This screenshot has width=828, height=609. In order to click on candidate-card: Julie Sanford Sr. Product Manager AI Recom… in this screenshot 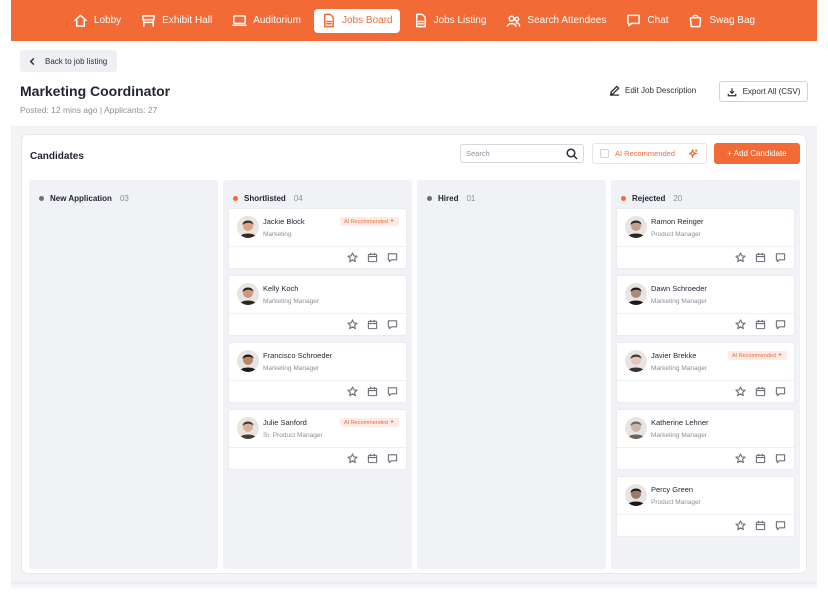, I will do `click(317, 439)`.